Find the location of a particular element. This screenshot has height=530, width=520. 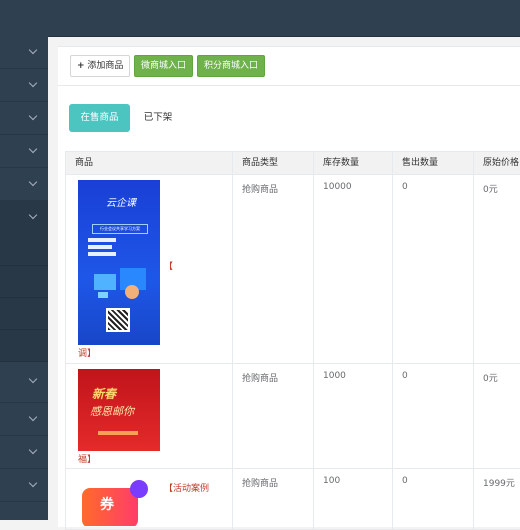

product-cell: 券 【活动案例 is located at coordinates (149, 499).